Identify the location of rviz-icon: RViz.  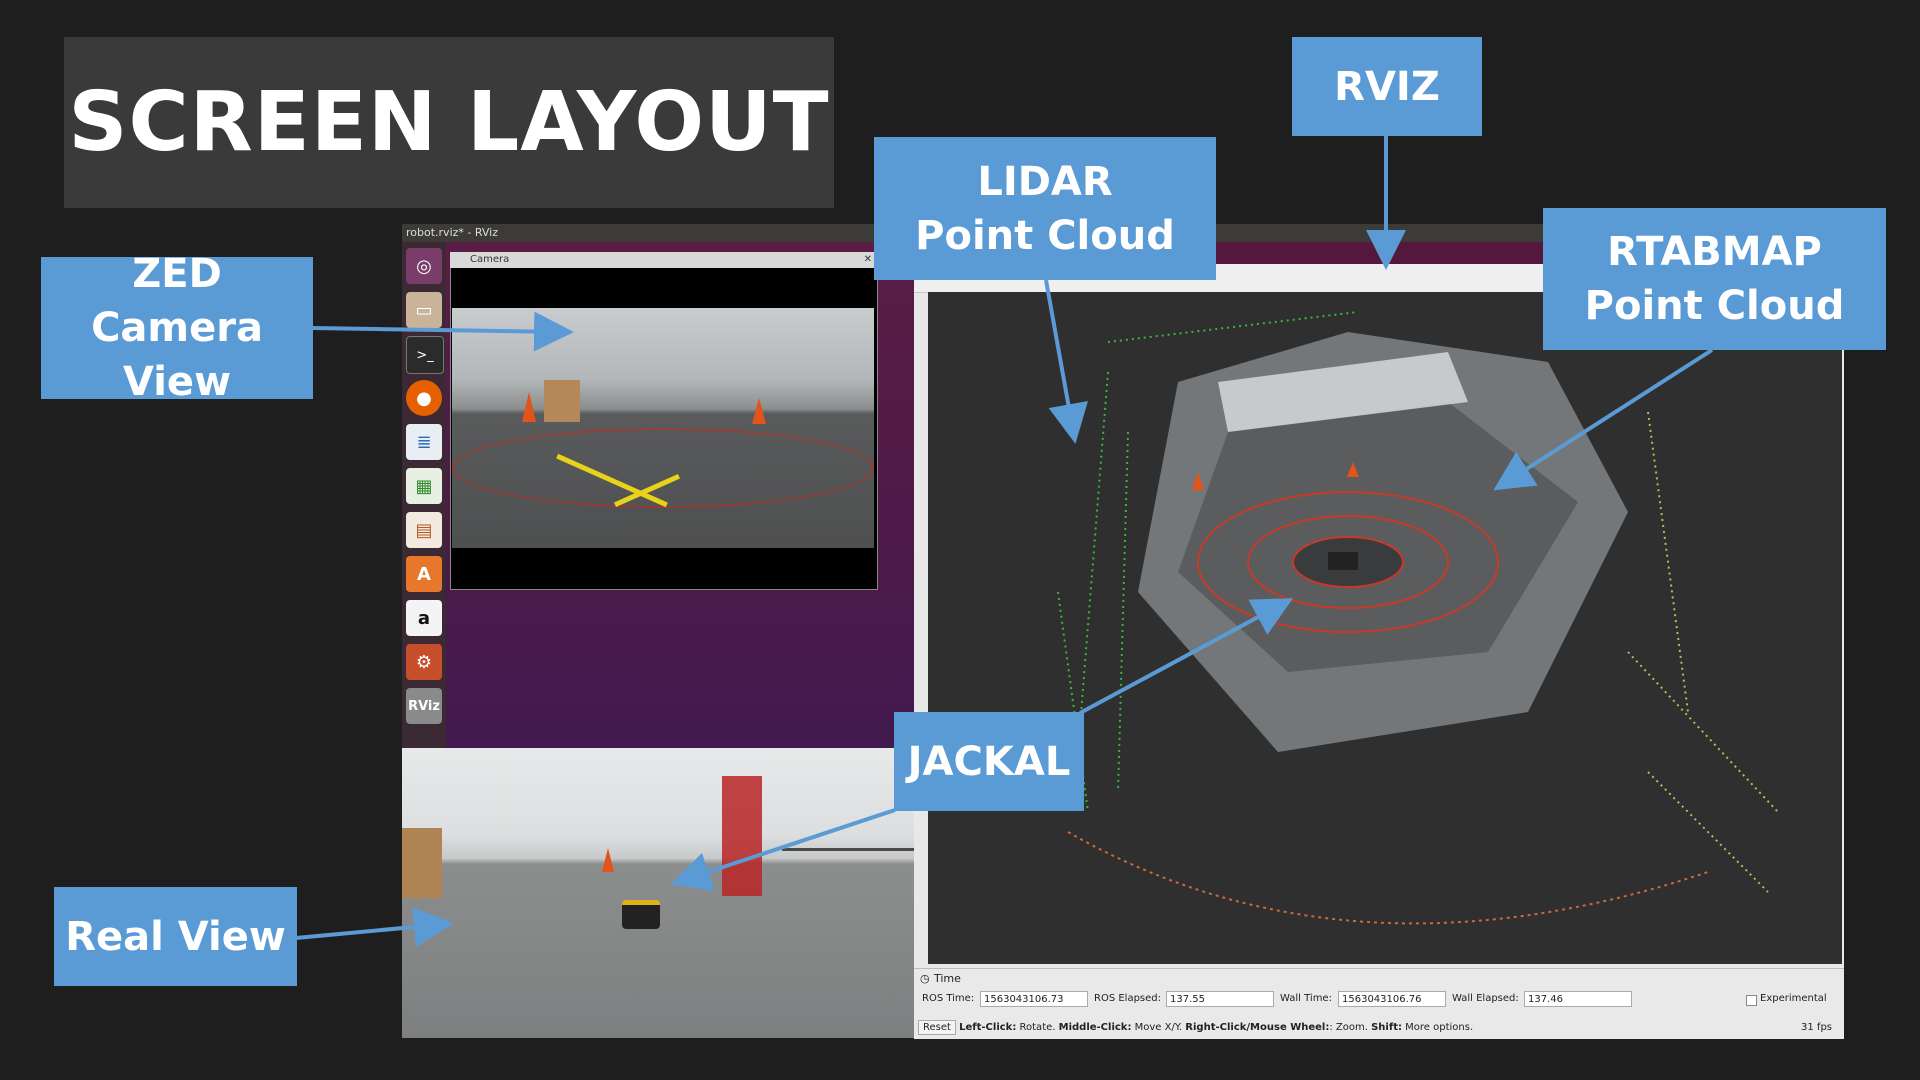
(424, 706).